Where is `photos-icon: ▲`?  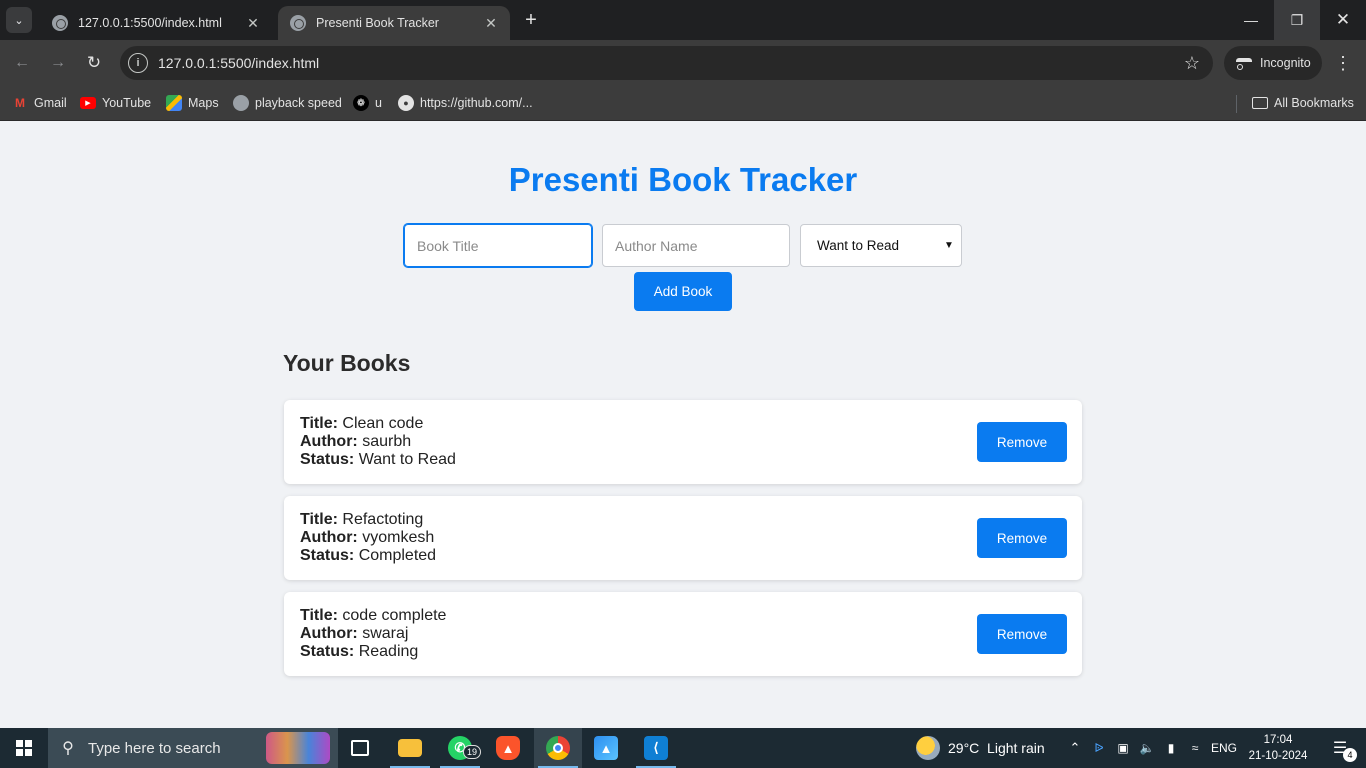 photos-icon: ▲ is located at coordinates (606, 748).